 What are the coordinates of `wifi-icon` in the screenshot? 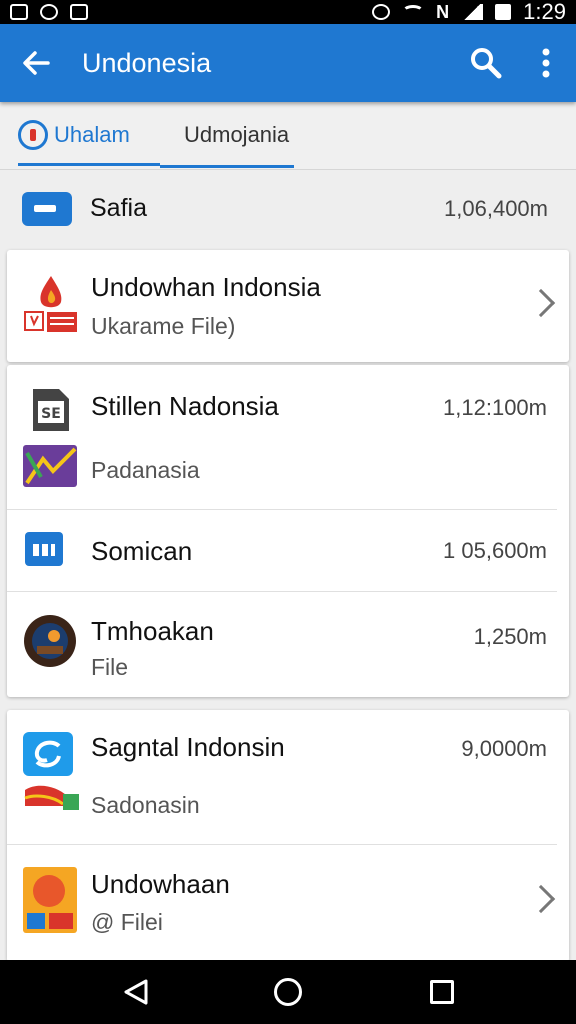 It's located at (413, 12).